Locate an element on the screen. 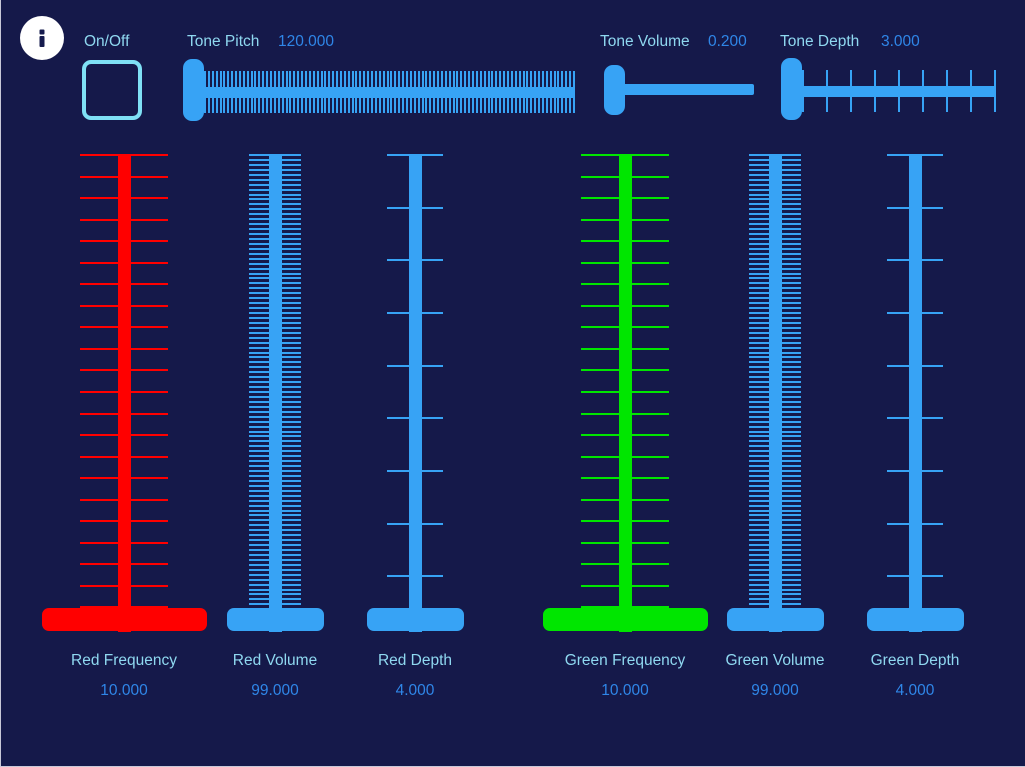 This screenshot has height=767, width=1025. slider-value-green-depth: 4.000 is located at coordinates (915, 690).